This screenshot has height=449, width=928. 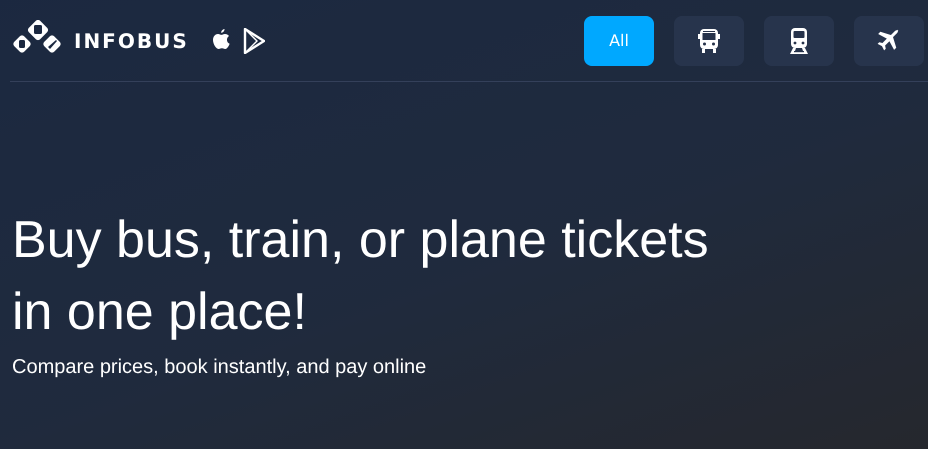 I want to click on bus-icon, so click(x=709, y=41).